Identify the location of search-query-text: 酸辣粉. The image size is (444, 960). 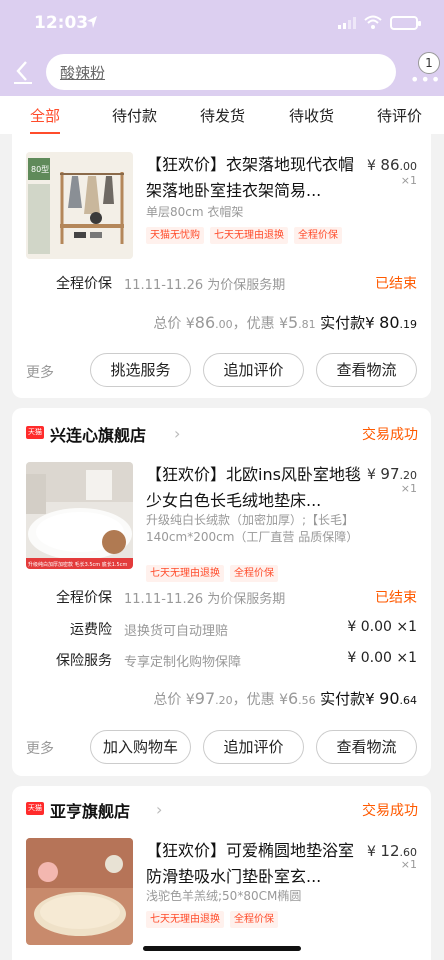
(83, 73).